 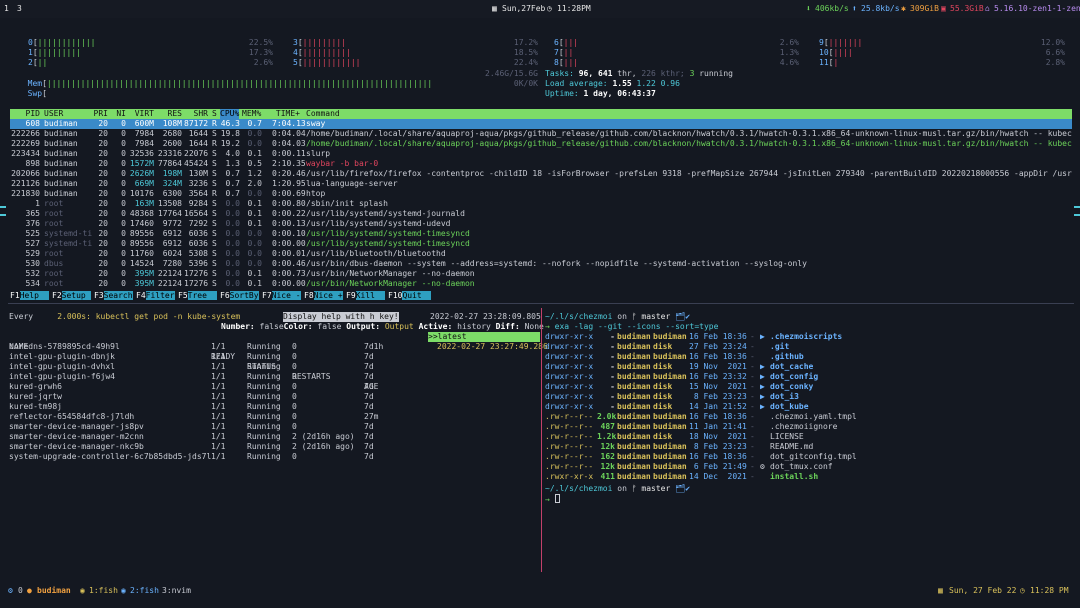 What do you see at coordinates (804, 426) in the screenshot?
I see `entry-name: .chezmoiignore` at bounding box center [804, 426].